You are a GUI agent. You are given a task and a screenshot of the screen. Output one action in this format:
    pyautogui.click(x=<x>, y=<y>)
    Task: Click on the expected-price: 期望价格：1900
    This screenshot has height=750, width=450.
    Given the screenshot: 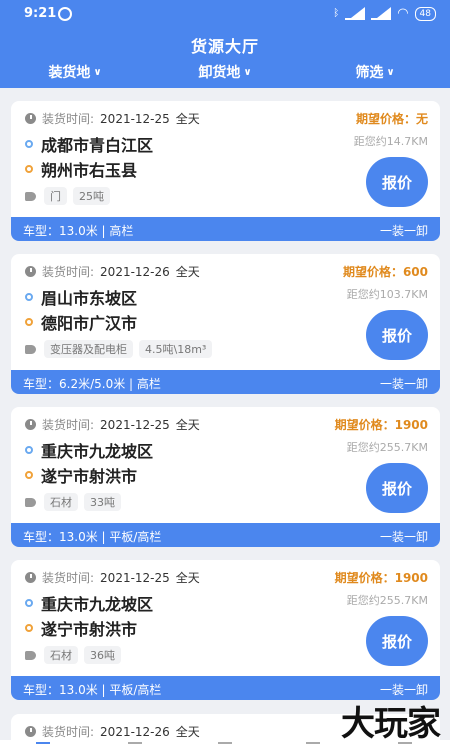 What is the action you would take?
    pyautogui.click(x=381, y=425)
    